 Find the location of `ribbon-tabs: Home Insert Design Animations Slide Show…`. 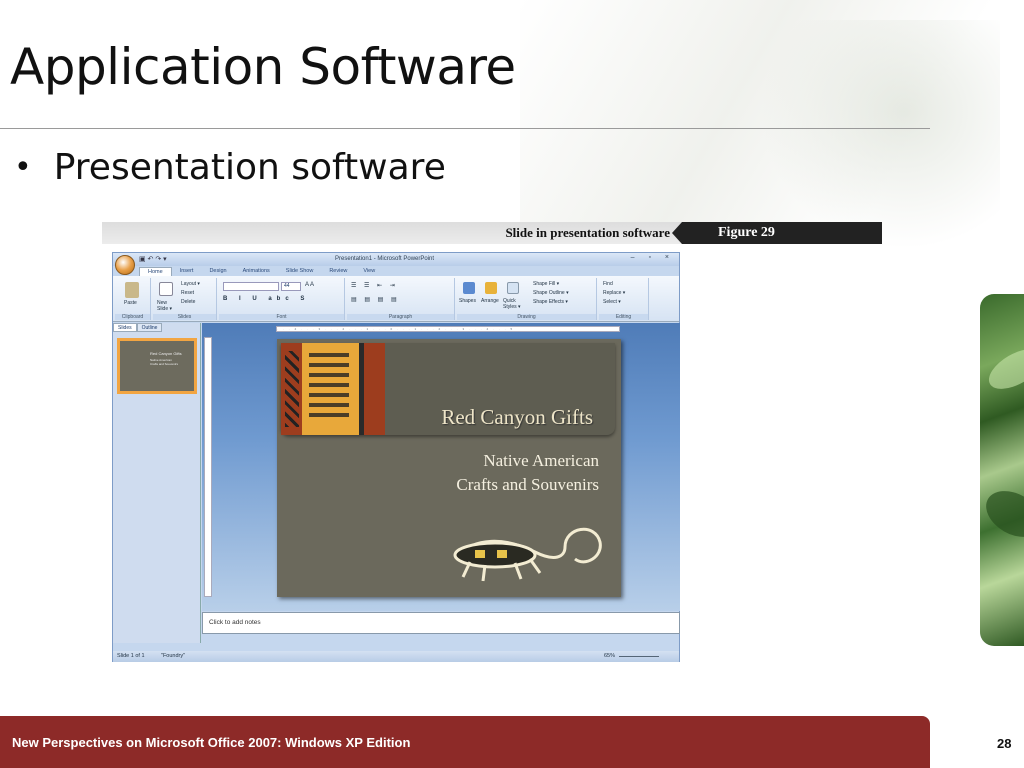

ribbon-tabs: Home Insert Design Animations Slide Show… is located at coordinates (261, 271).